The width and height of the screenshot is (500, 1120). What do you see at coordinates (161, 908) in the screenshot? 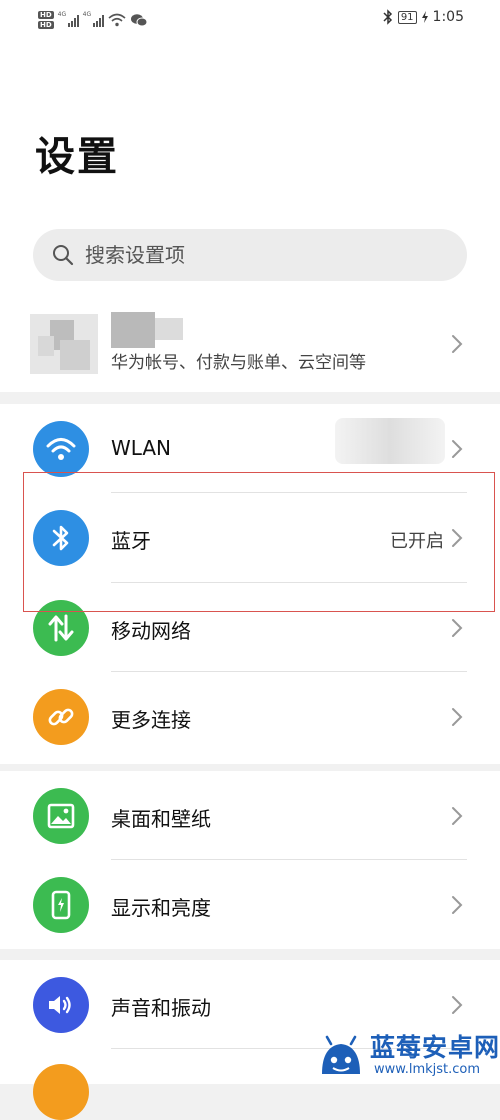
I see `settings-item-label: 显示和亮度` at bounding box center [161, 908].